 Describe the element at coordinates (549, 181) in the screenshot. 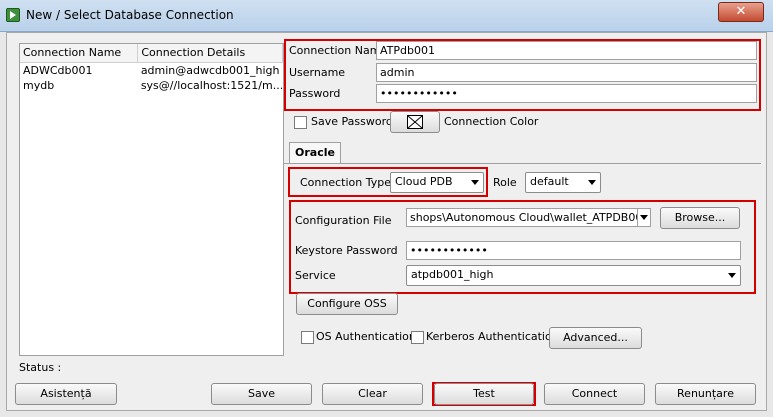

I see `role-value: default` at that location.